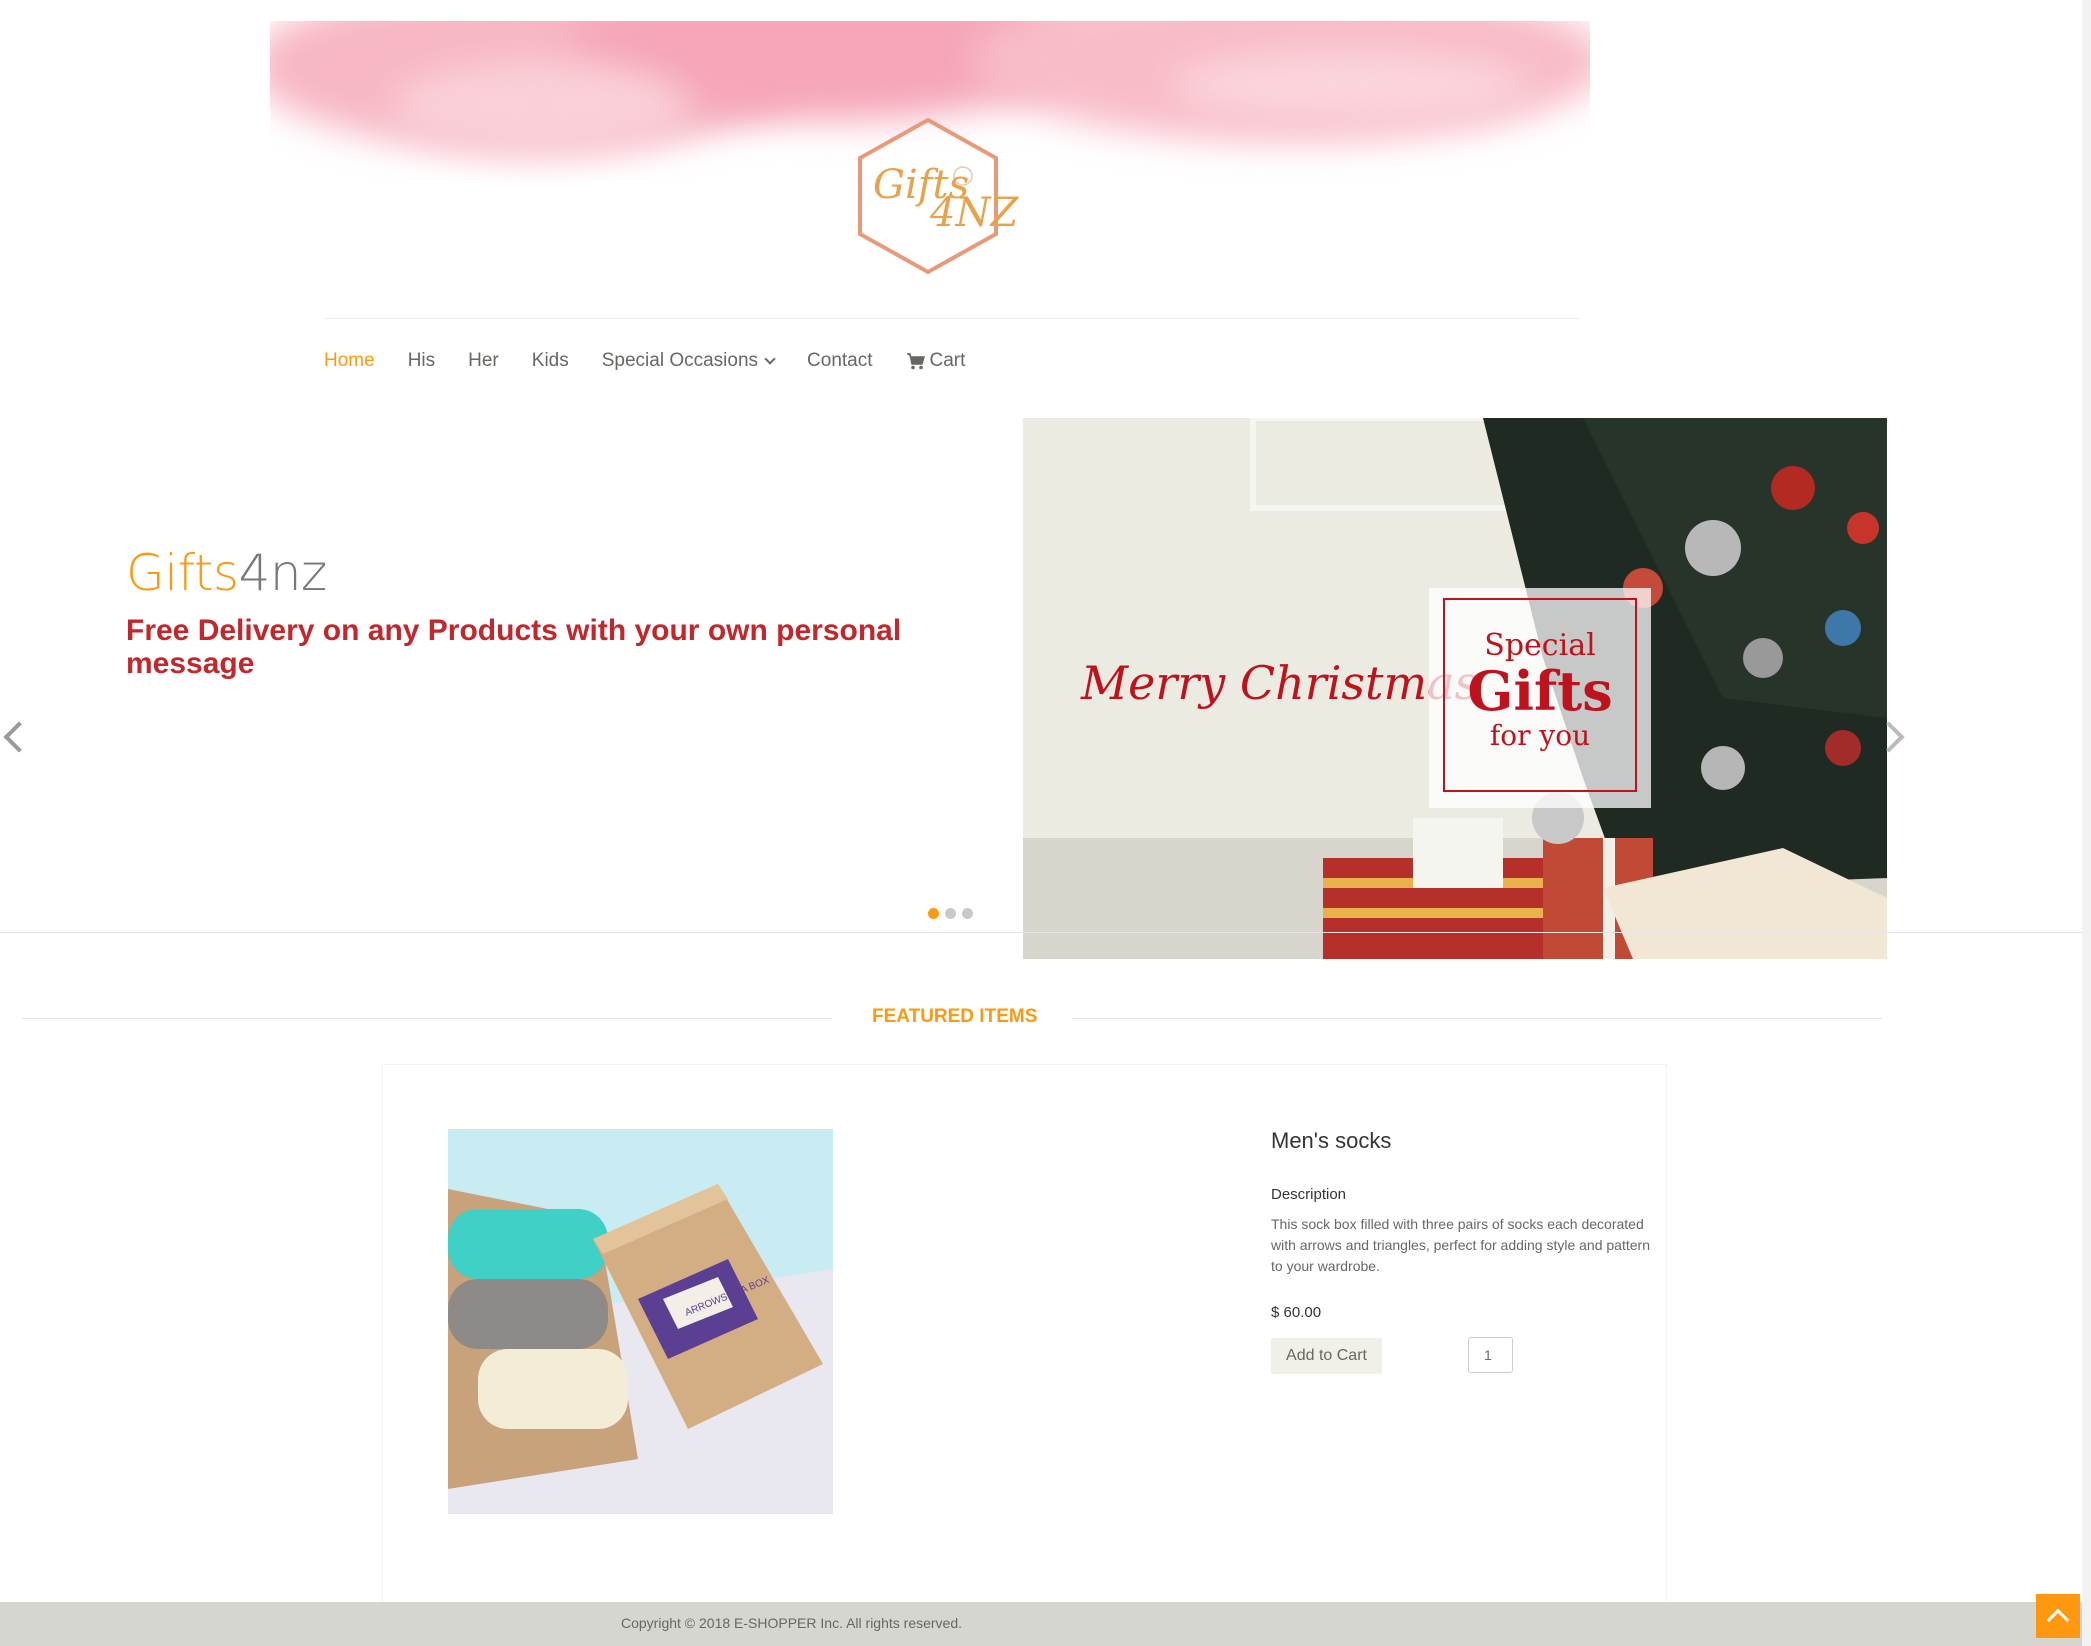  Describe the element at coordinates (1540, 691) in the screenshot. I see `special-gifts-line2: Gifts` at that location.